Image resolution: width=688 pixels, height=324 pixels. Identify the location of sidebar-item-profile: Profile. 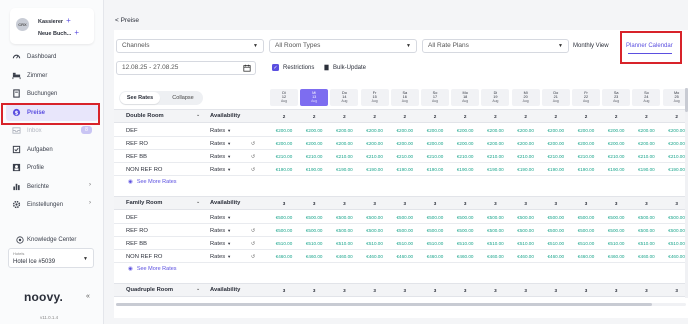
(52, 167).